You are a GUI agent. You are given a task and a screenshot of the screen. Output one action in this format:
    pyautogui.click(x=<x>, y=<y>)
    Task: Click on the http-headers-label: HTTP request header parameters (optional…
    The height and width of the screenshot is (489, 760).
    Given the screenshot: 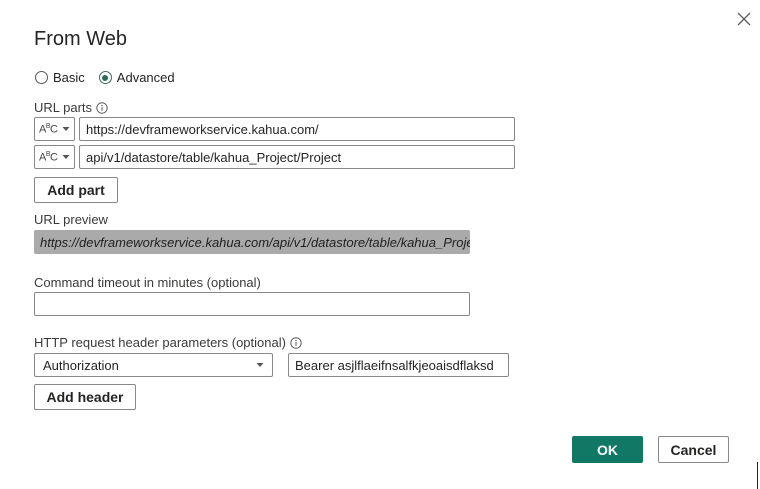 What is the action you would take?
    pyautogui.click(x=168, y=342)
    